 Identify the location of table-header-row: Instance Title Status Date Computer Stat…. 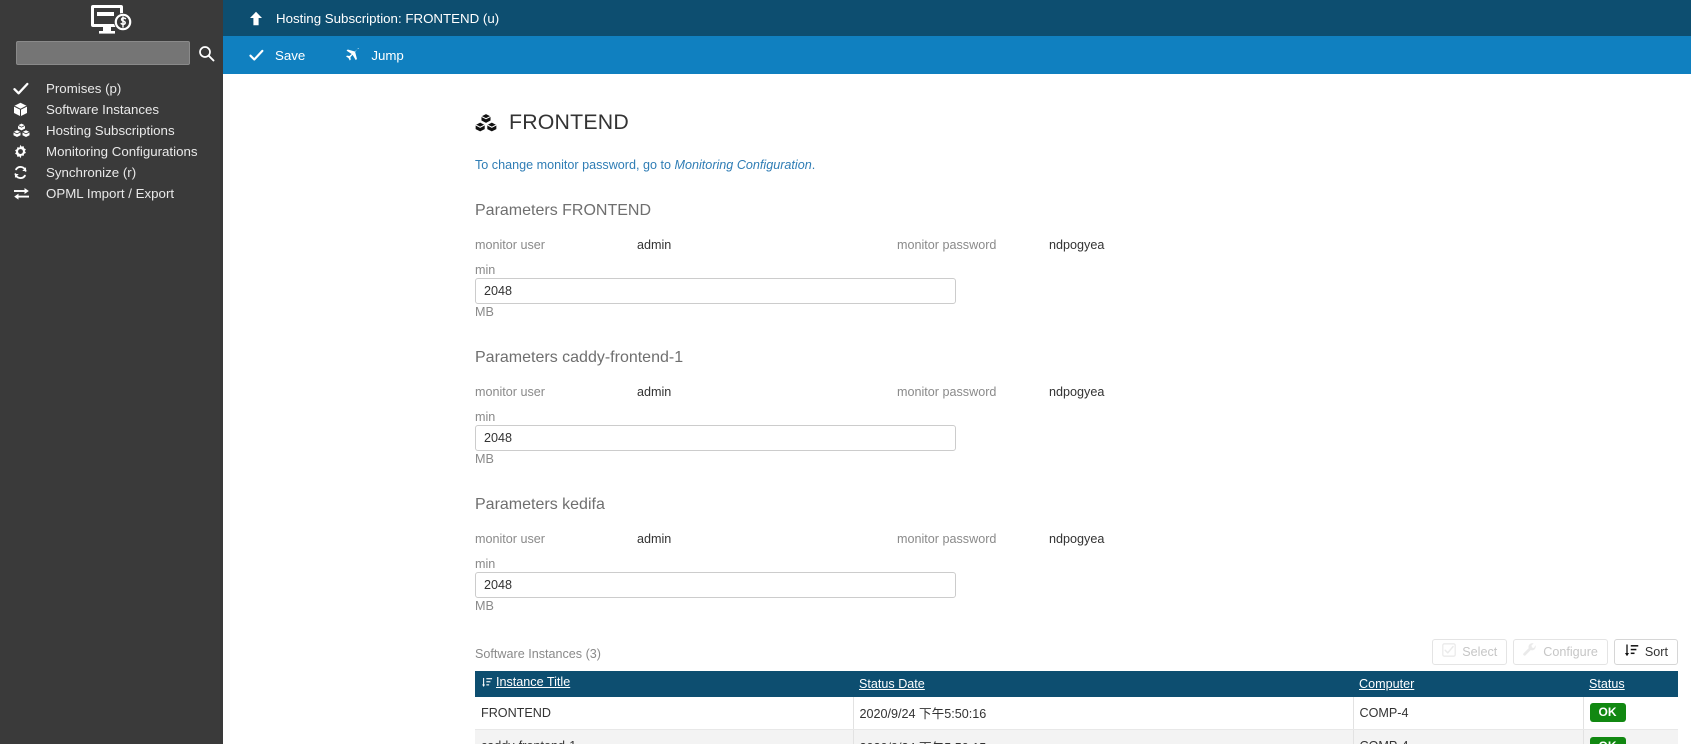
(1076, 683).